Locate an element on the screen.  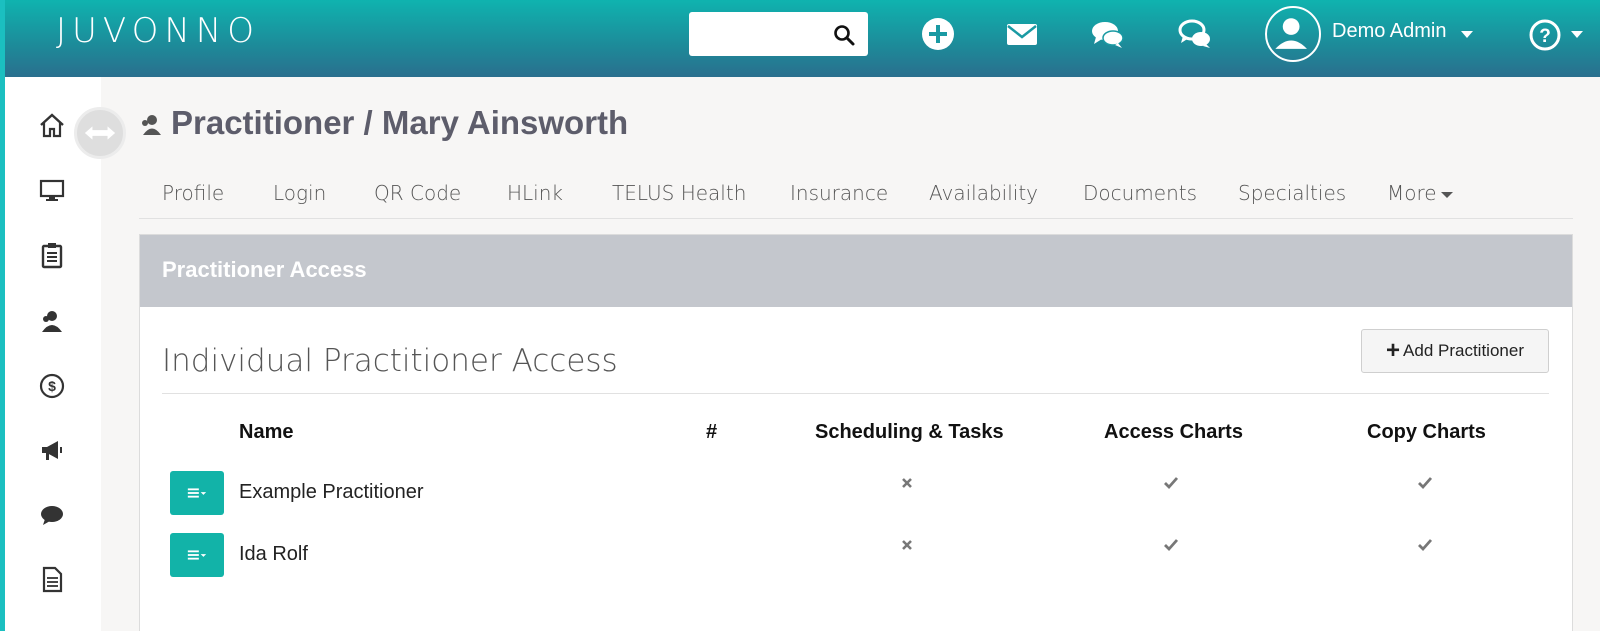
panel-title: Practitioner Access is located at coordinates (264, 269).